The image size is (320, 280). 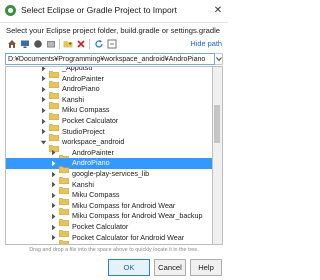 What do you see at coordinates (12, 44) in the screenshot?
I see `home-icon` at bounding box center [12, 44].